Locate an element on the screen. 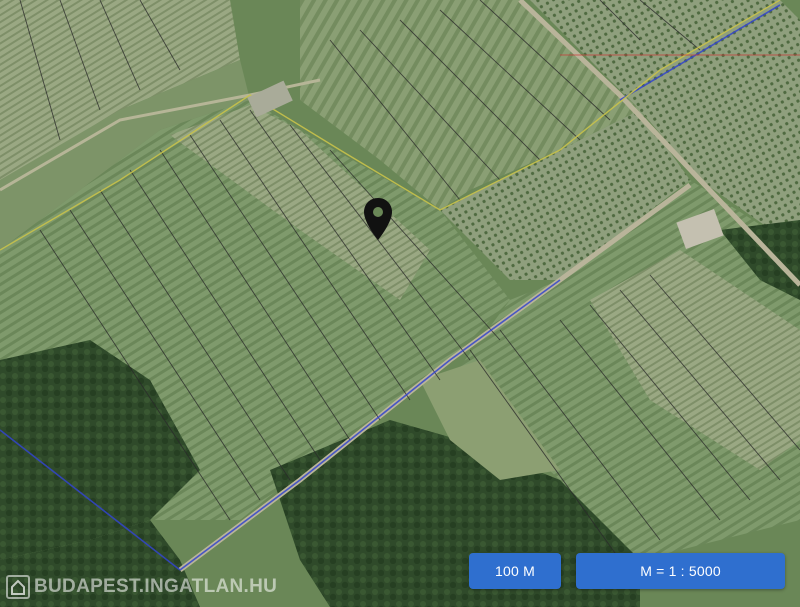 This screenshot has width=800, height=607. scale-bar-button: 100 M is located at coordinates (515, 571).